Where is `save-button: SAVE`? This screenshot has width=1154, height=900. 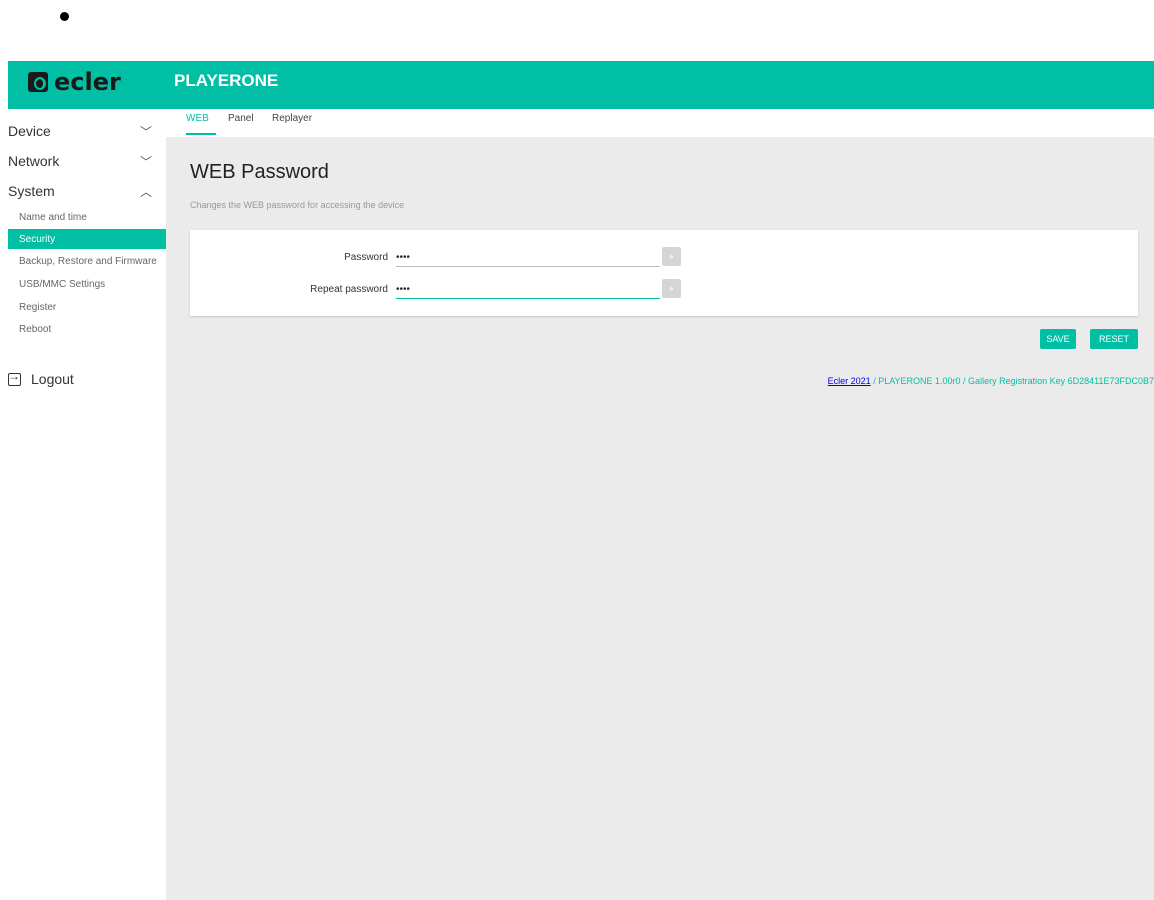 save-button: SAVE is located at coordinates (1058, 339).